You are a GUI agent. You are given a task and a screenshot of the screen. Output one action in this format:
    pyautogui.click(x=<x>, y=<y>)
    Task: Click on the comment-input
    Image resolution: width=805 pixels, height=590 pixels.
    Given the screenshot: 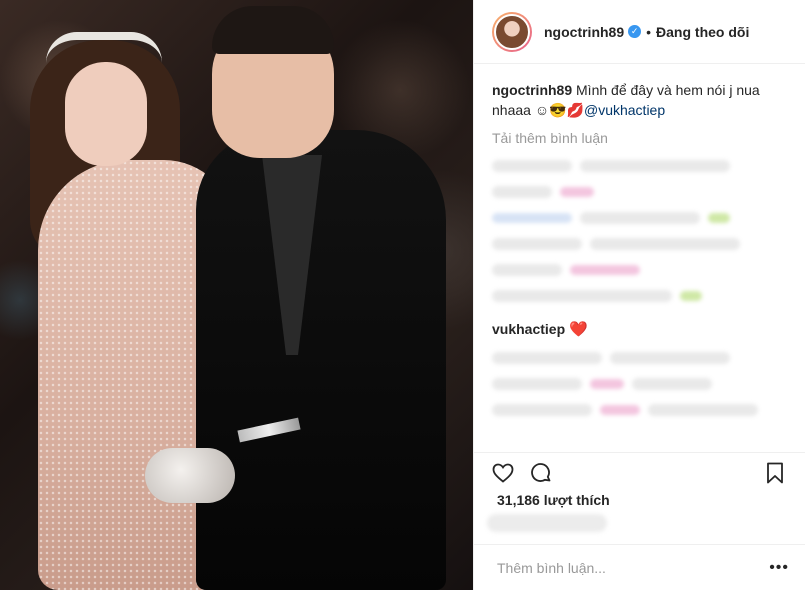 What is the action you would take?
    pyautogui.click(x=633, y=567)
    